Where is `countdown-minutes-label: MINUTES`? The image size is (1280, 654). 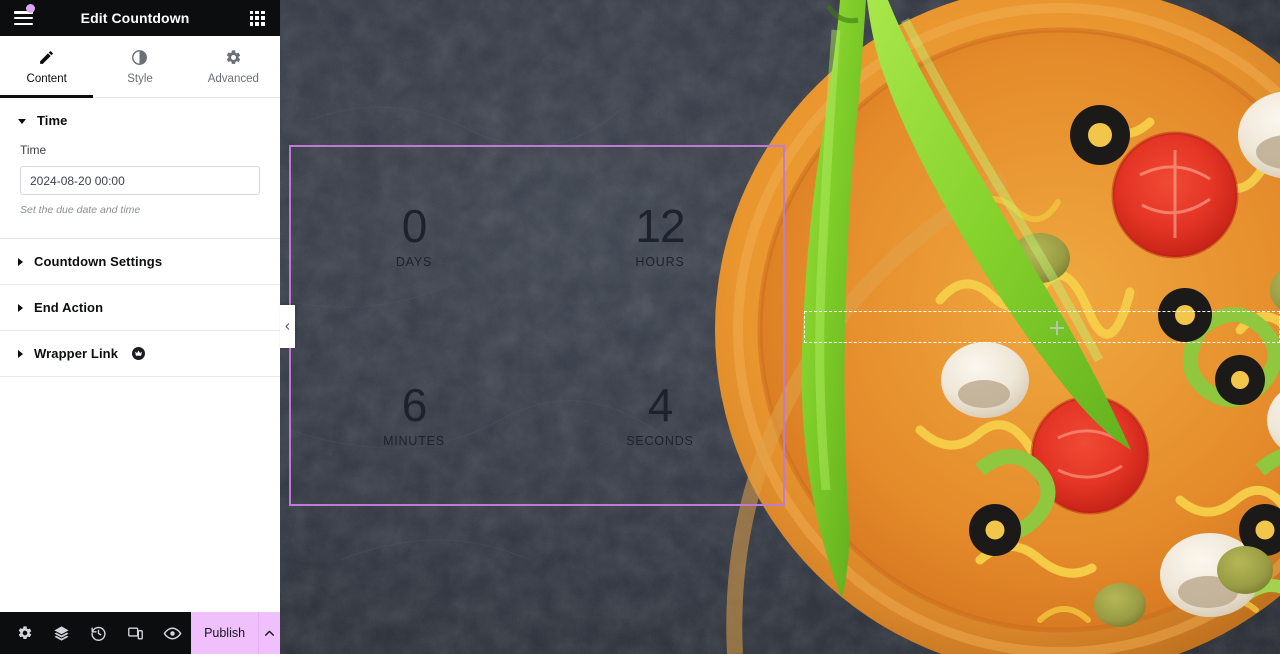
countdown-minutes-label: MINUTES is located at coordinates (414, 440).